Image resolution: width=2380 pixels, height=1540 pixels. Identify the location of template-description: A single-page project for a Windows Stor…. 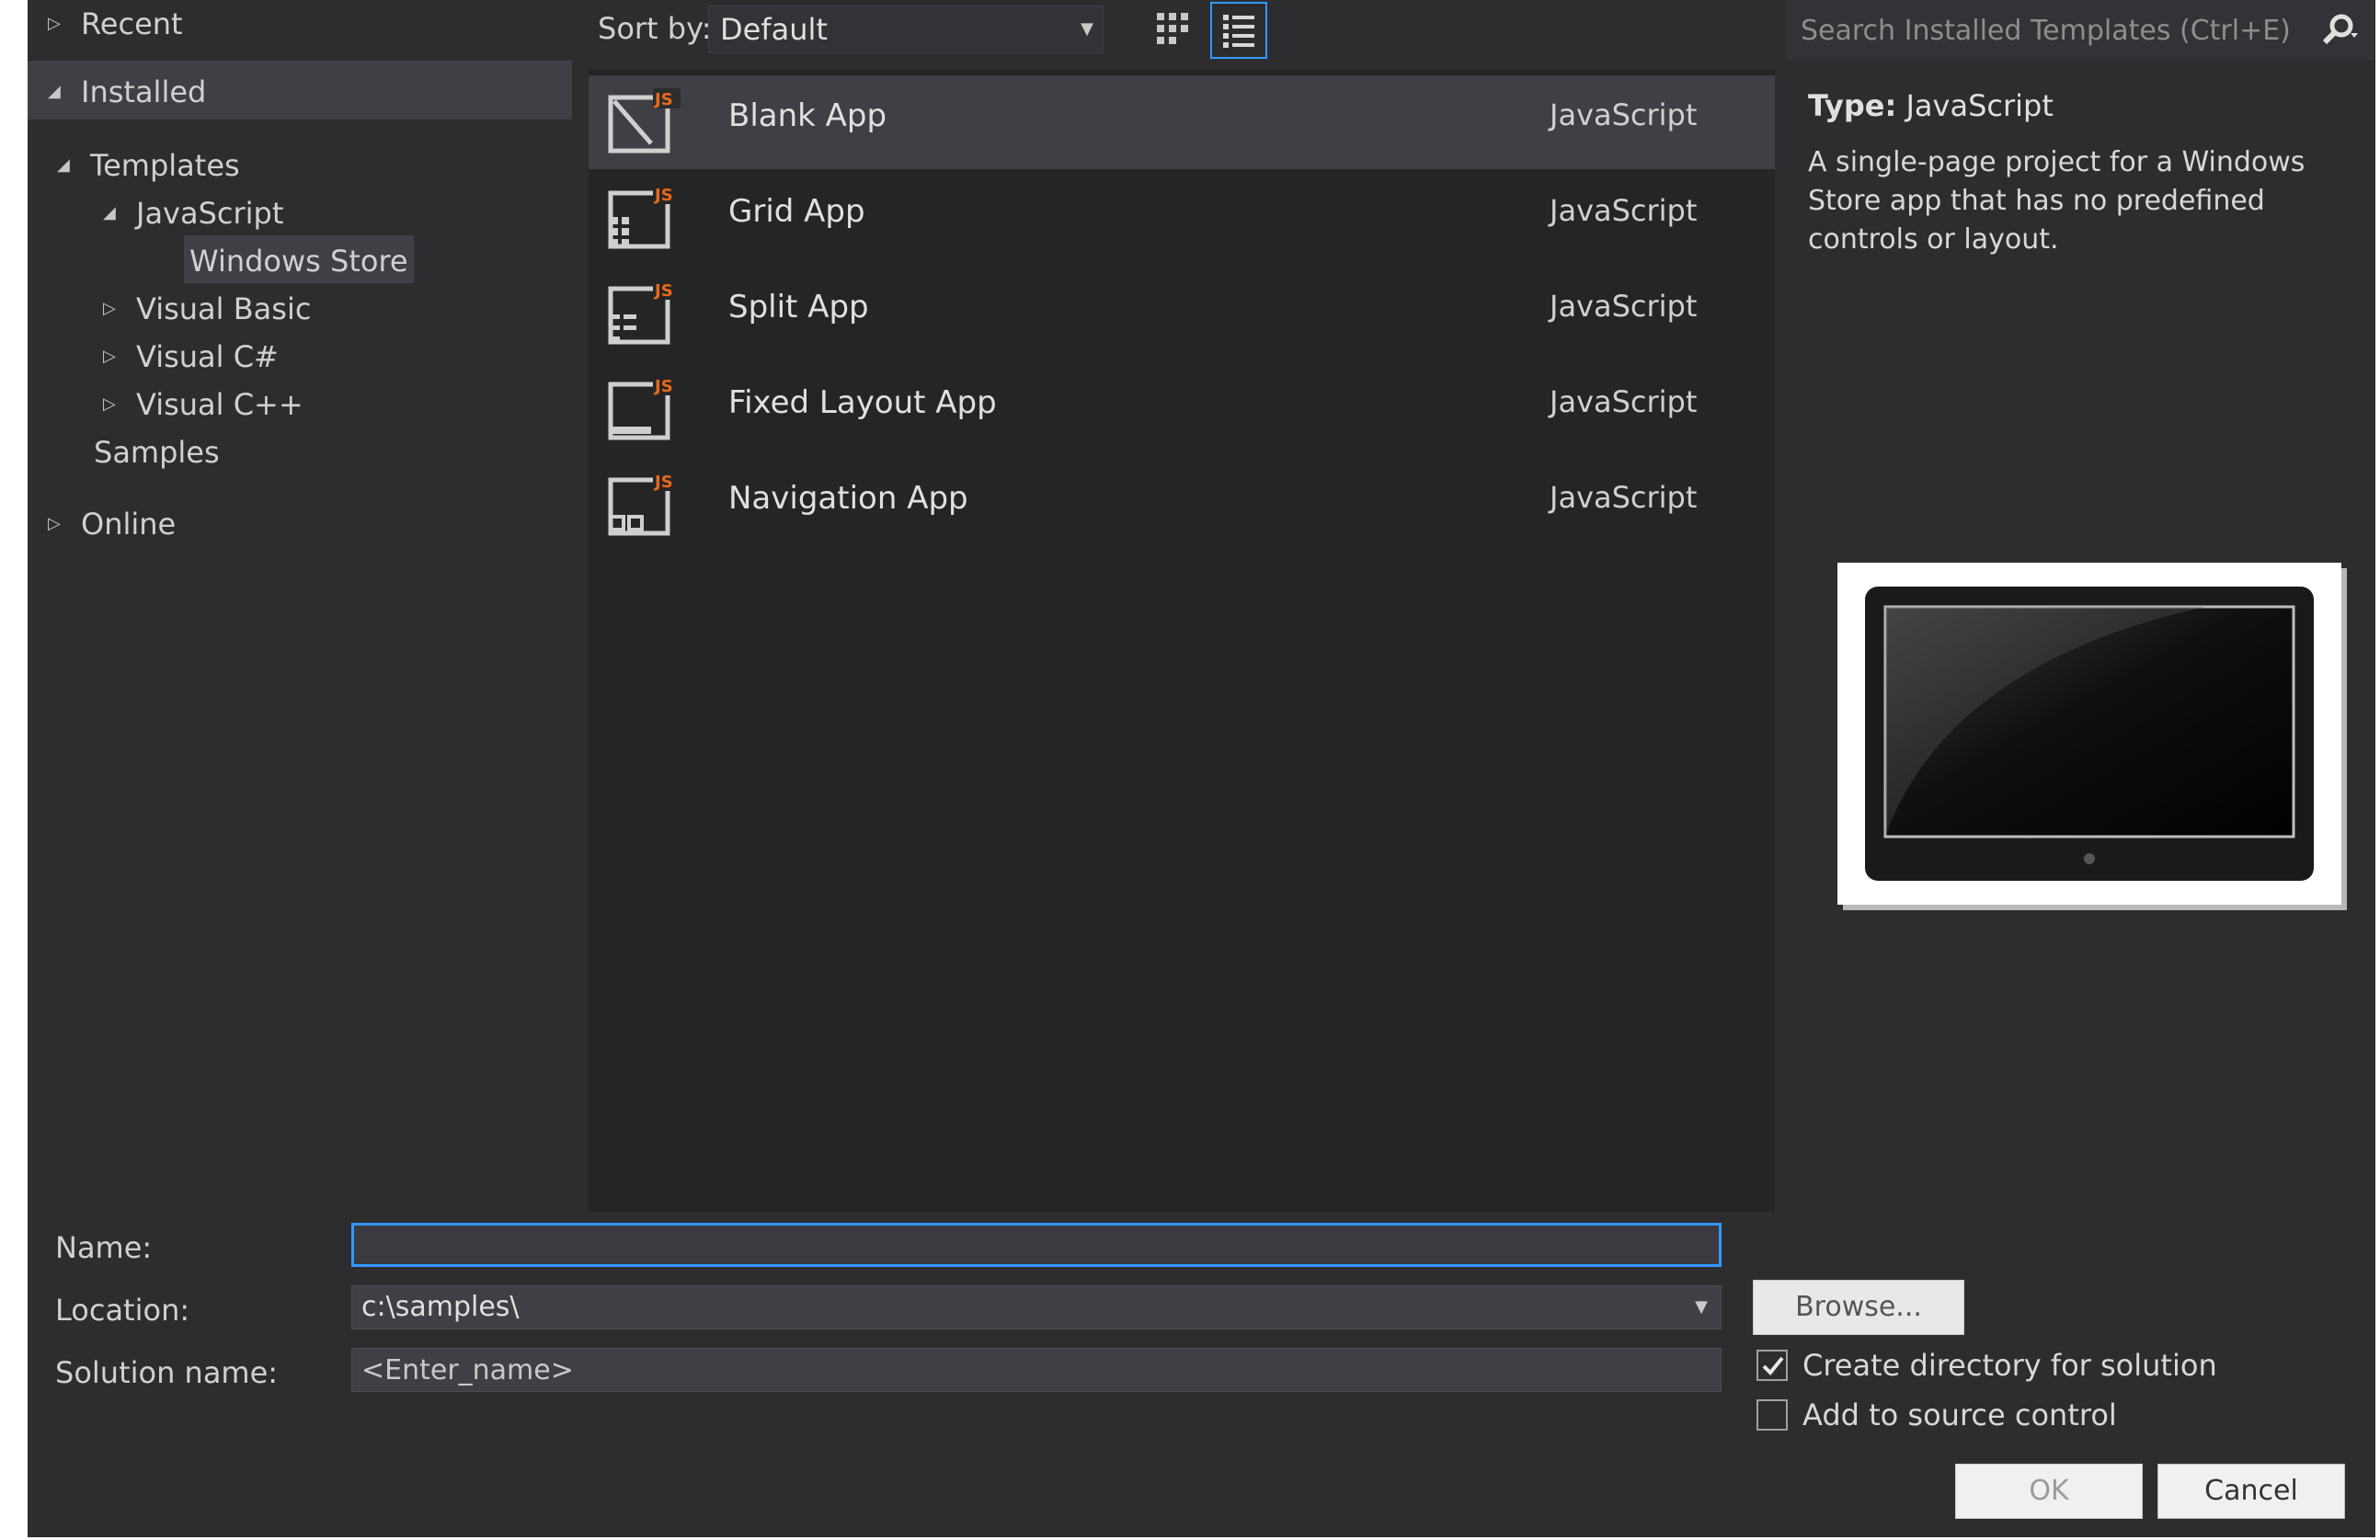
(2057, 201).